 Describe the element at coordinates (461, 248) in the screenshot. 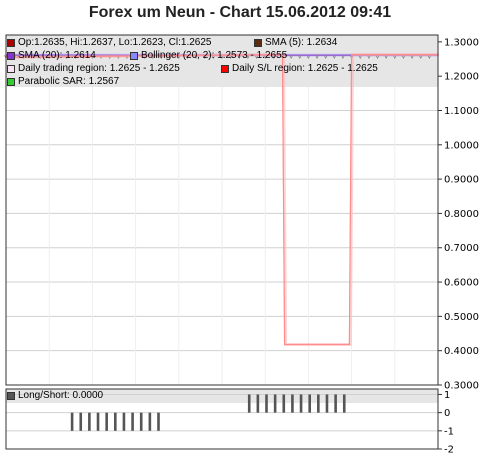

I see `y-tick-label: 0.7000` at that location.